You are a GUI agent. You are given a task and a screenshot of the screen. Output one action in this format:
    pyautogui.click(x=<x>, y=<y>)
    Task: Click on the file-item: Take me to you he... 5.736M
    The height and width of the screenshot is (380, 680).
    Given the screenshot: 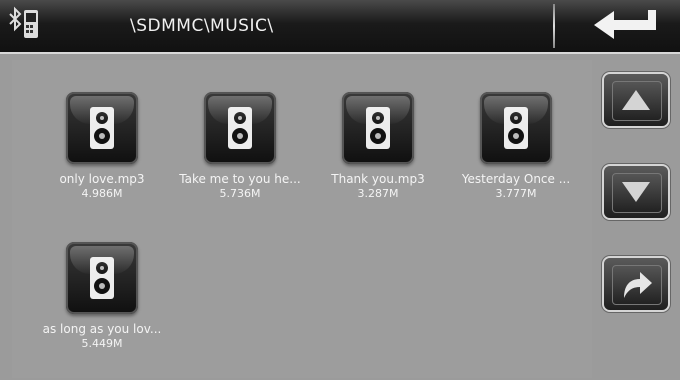 What is the action you would take?
    pyautogui.click(x=240, y=146)
    